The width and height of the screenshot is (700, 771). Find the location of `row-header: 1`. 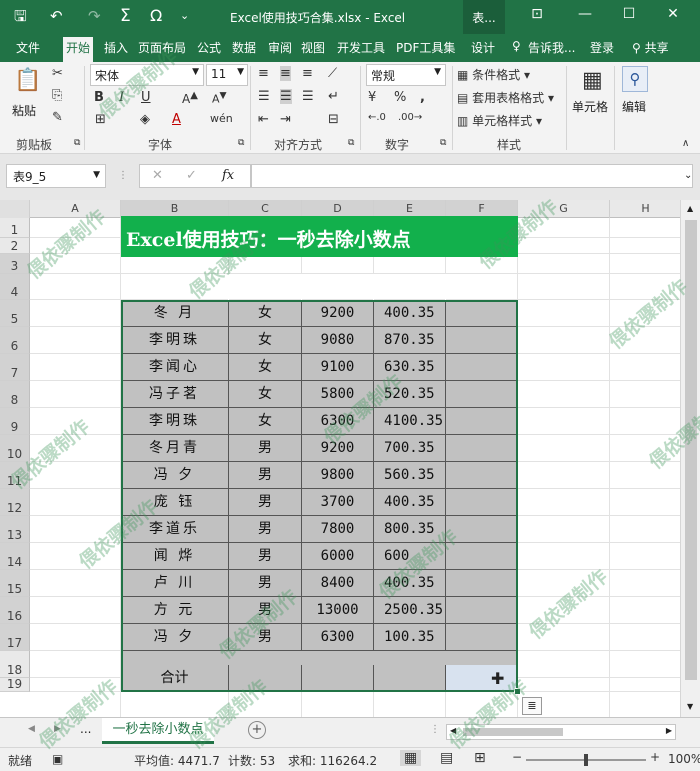

row-header: 1 is located at coordinates (15, 228).